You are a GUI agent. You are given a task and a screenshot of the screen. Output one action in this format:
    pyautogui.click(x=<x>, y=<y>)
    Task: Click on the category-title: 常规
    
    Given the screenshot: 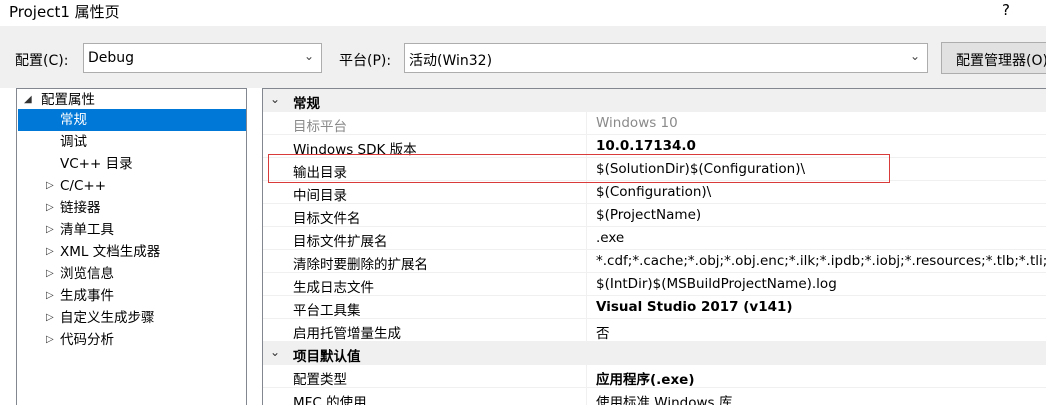 What is the action you would take?
    pyautogui.click(x=306, y=104)
    